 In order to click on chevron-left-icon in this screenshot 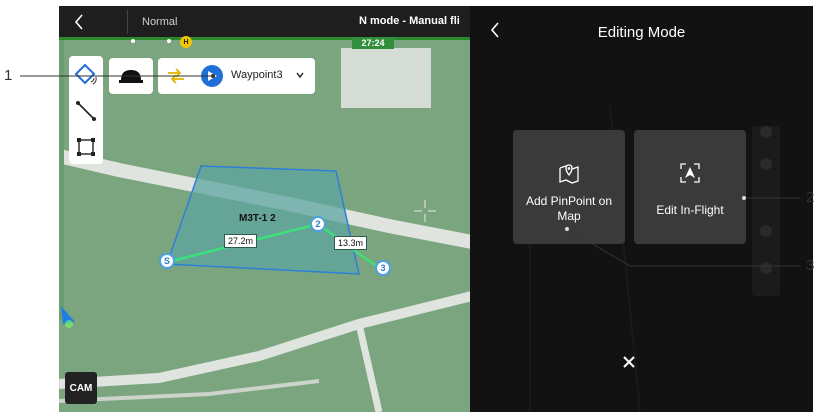, I will do `click(78, 22)`.